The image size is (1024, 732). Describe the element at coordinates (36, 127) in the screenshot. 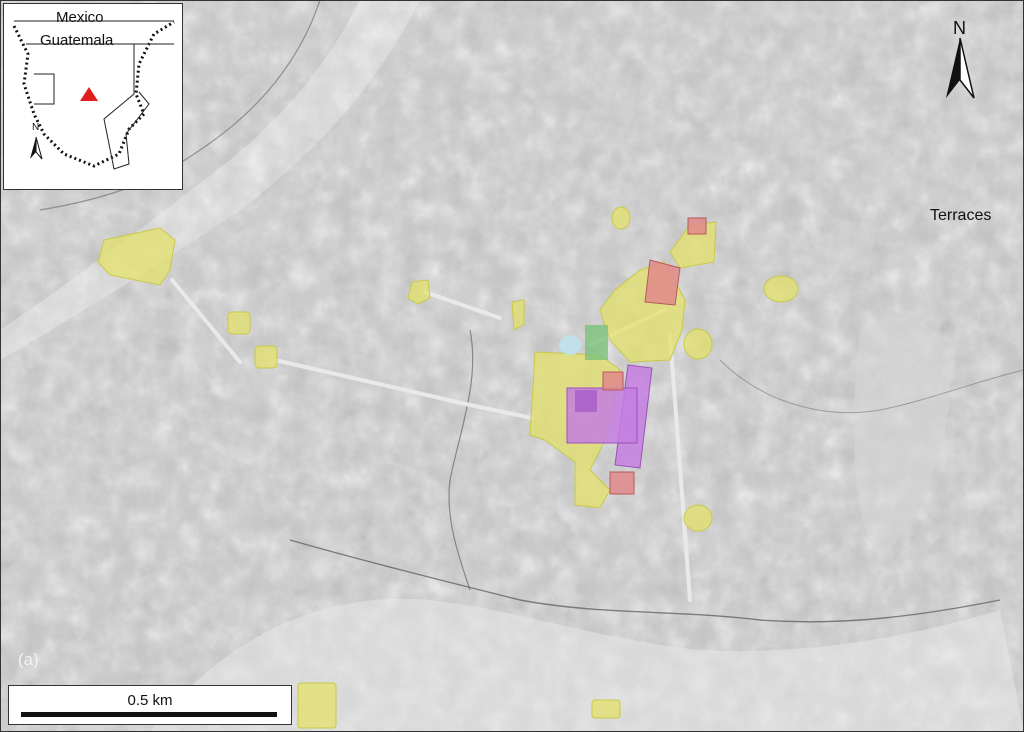

I see `inset-north-label: N` at that location.